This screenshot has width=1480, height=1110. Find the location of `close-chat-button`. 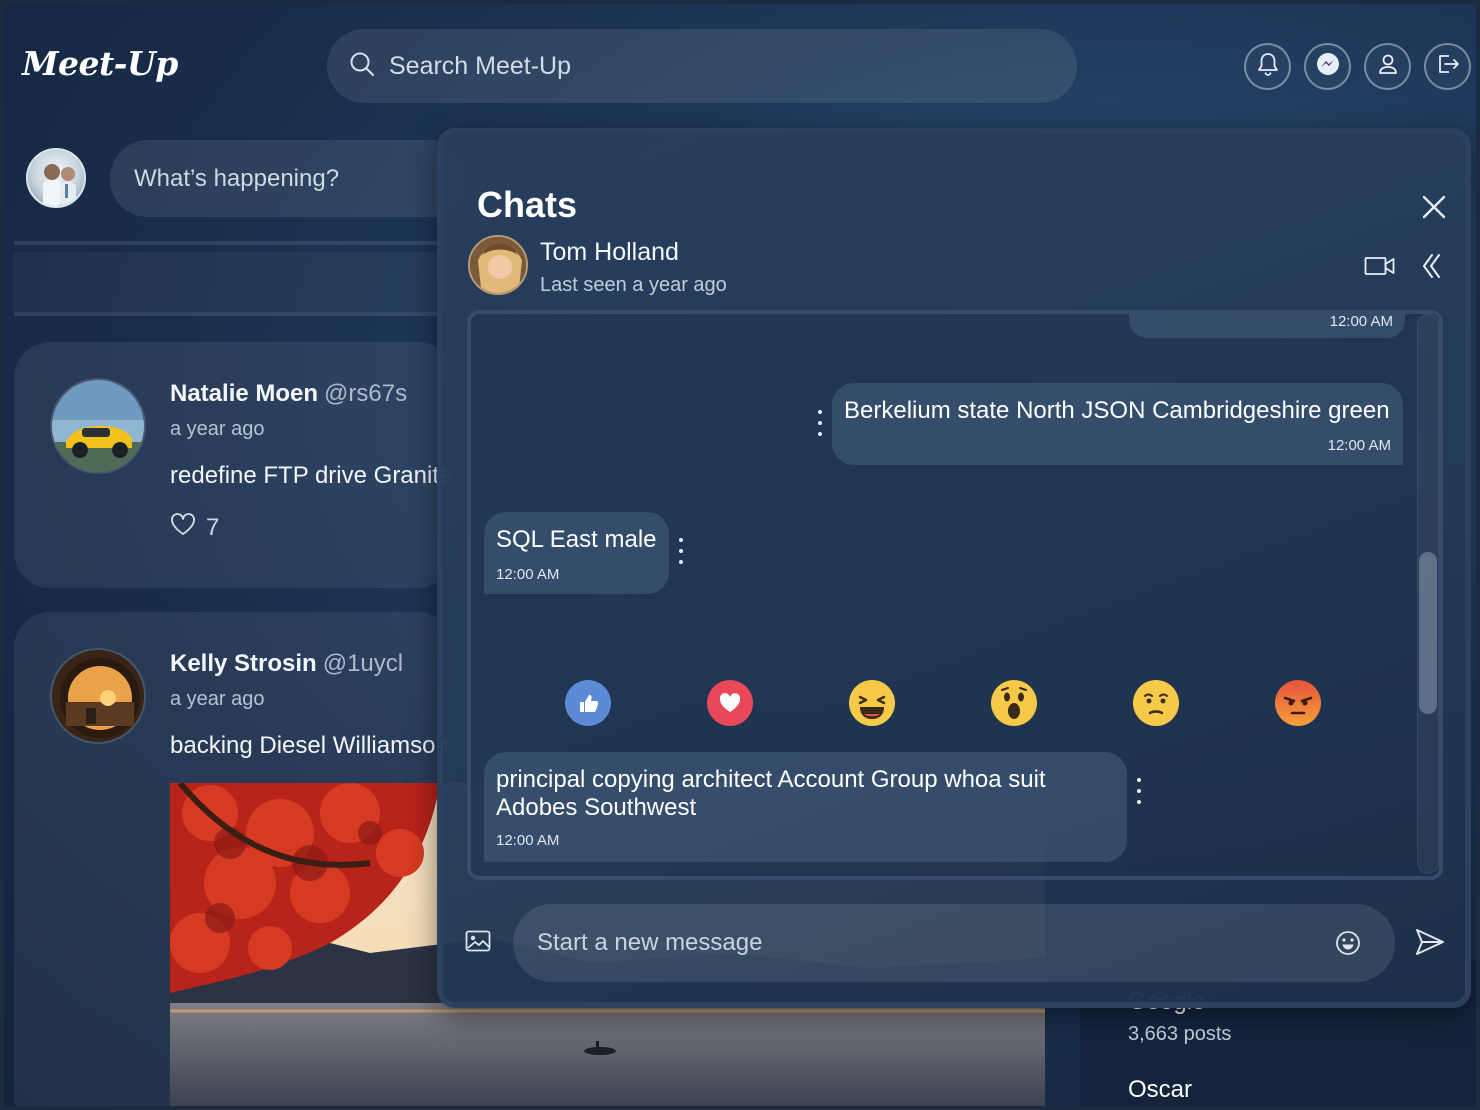

close-chat-button is located at coordinates (1434, 207).